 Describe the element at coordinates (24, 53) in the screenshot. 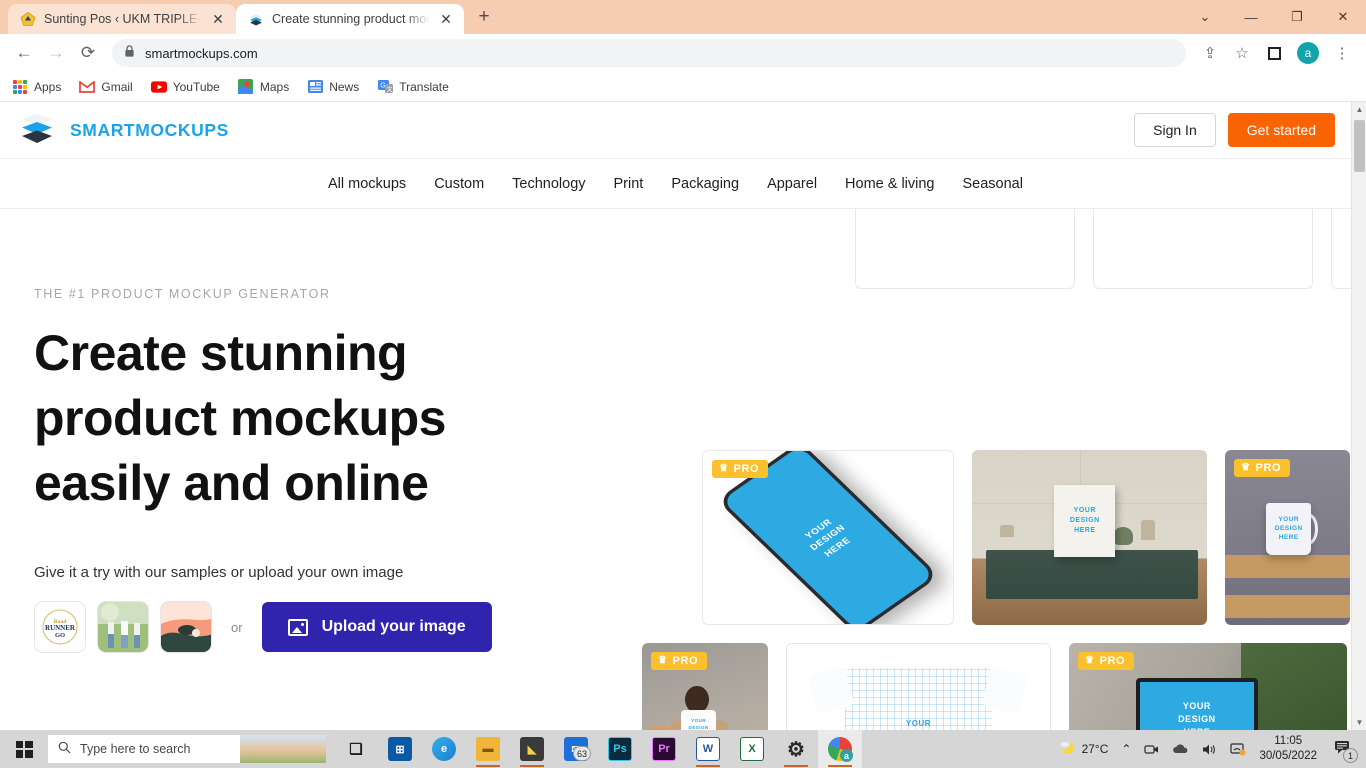

I see `back-button: ←` at that location.